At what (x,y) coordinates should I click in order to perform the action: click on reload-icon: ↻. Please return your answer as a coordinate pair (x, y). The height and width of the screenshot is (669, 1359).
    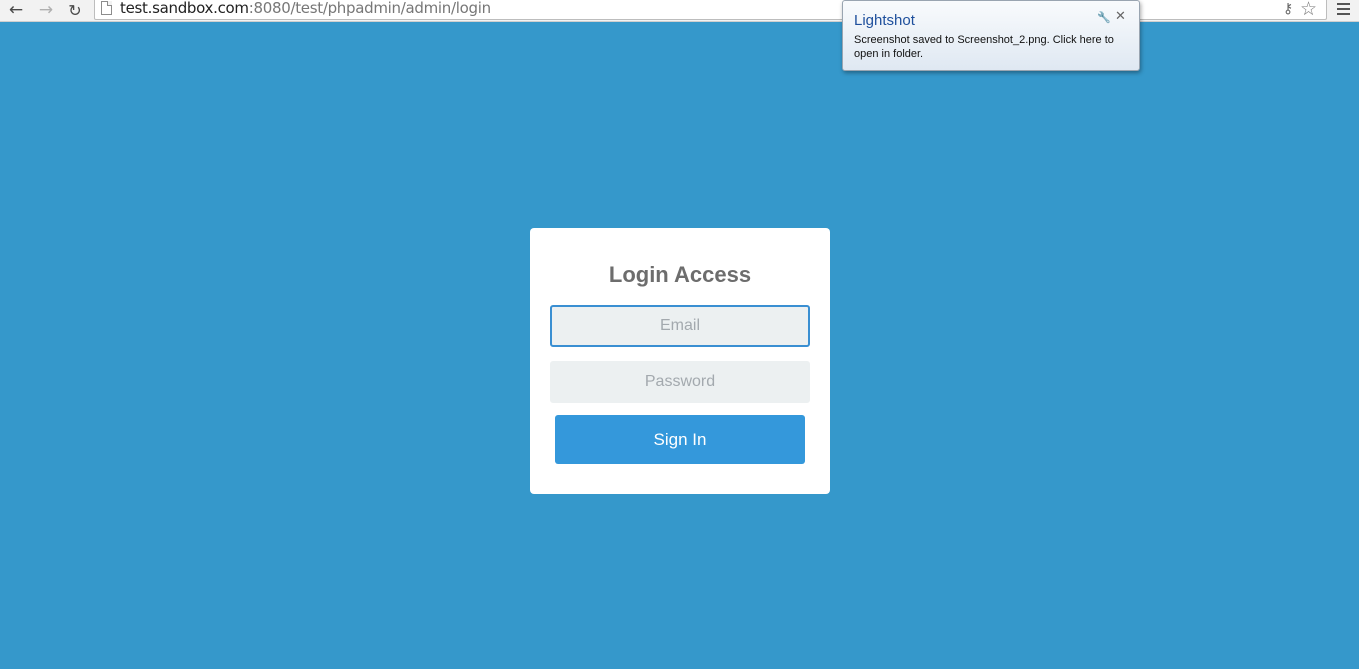
    Looking at the image, I should click on (75, 10).